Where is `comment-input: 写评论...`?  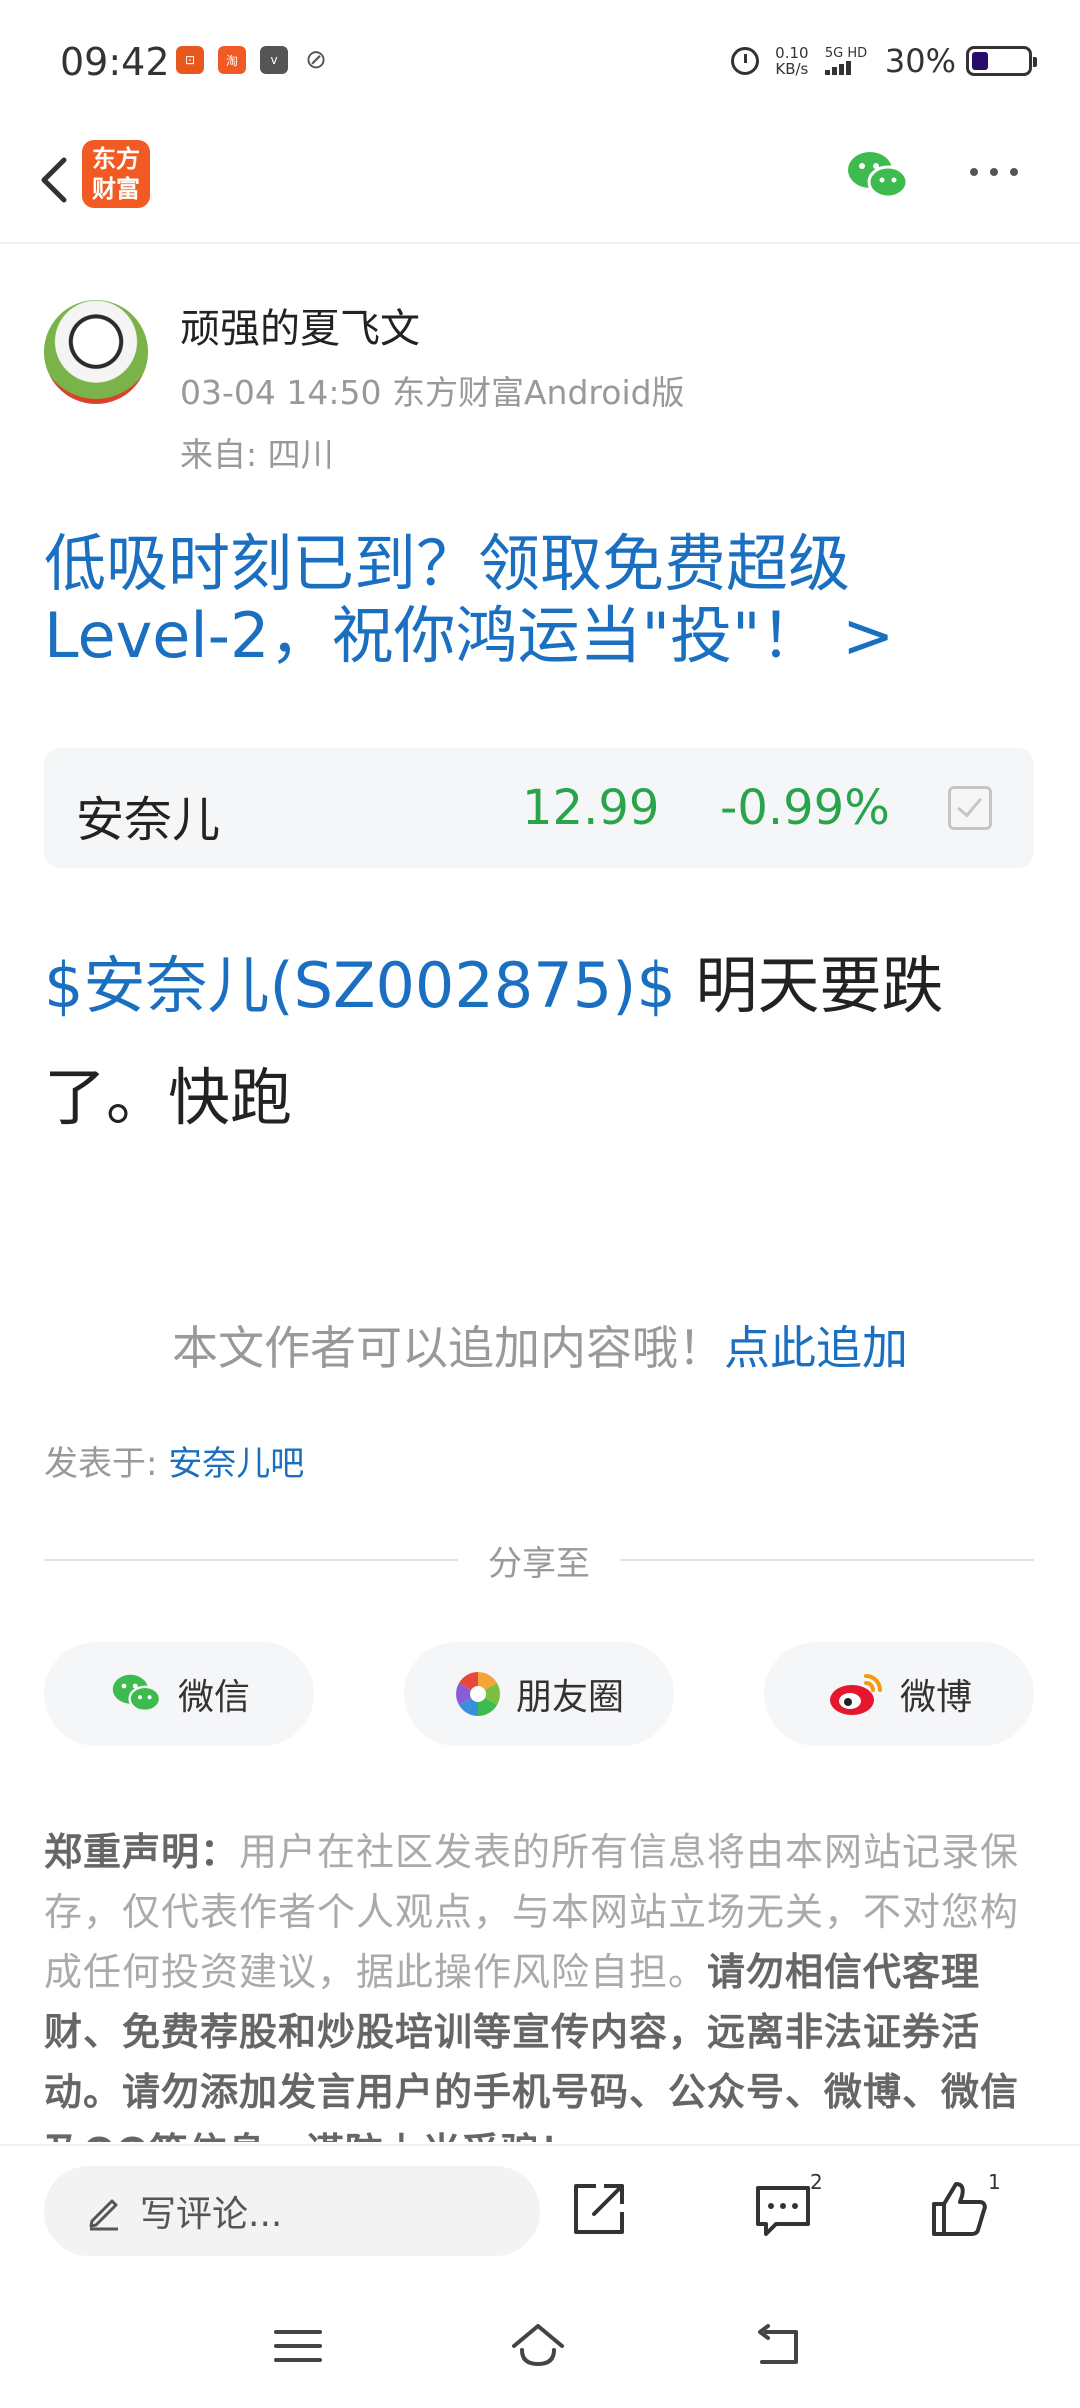 comment-input: 写评论... is located at coordinates (292, 2211).